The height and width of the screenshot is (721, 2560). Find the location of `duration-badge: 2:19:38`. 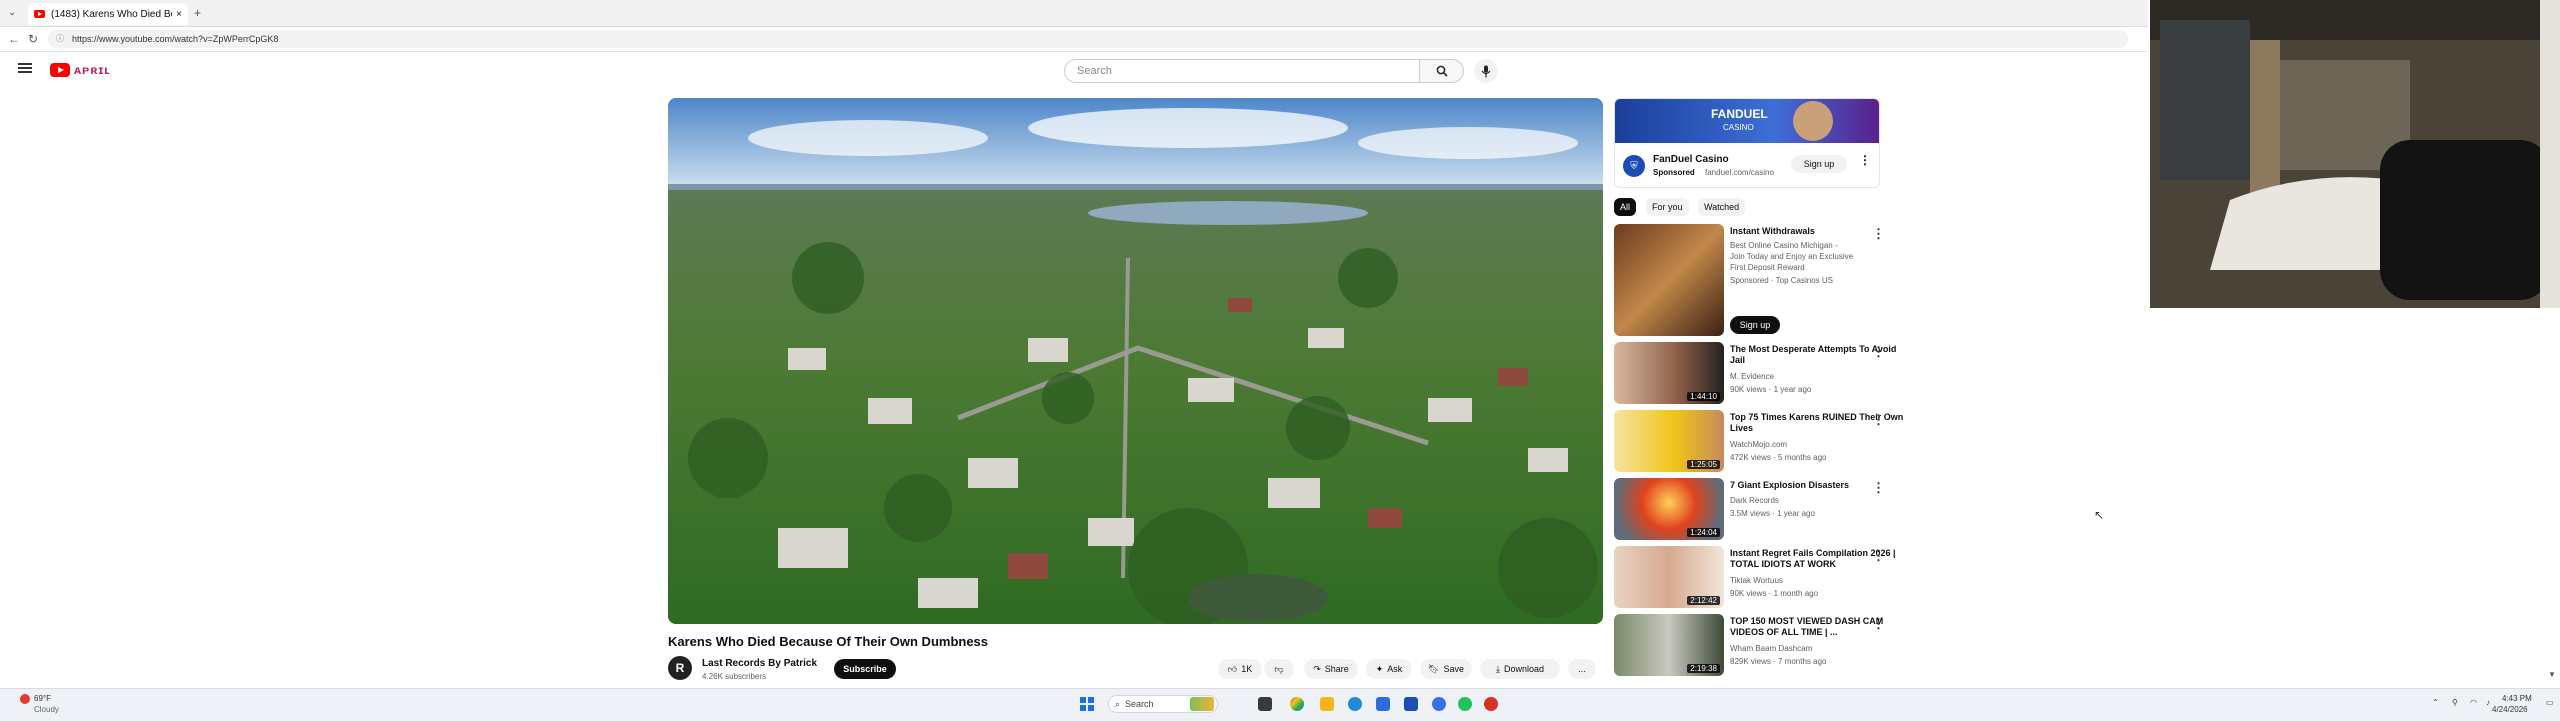

duration-badge: 2:19:38 is located at coordinates (1703, 668).